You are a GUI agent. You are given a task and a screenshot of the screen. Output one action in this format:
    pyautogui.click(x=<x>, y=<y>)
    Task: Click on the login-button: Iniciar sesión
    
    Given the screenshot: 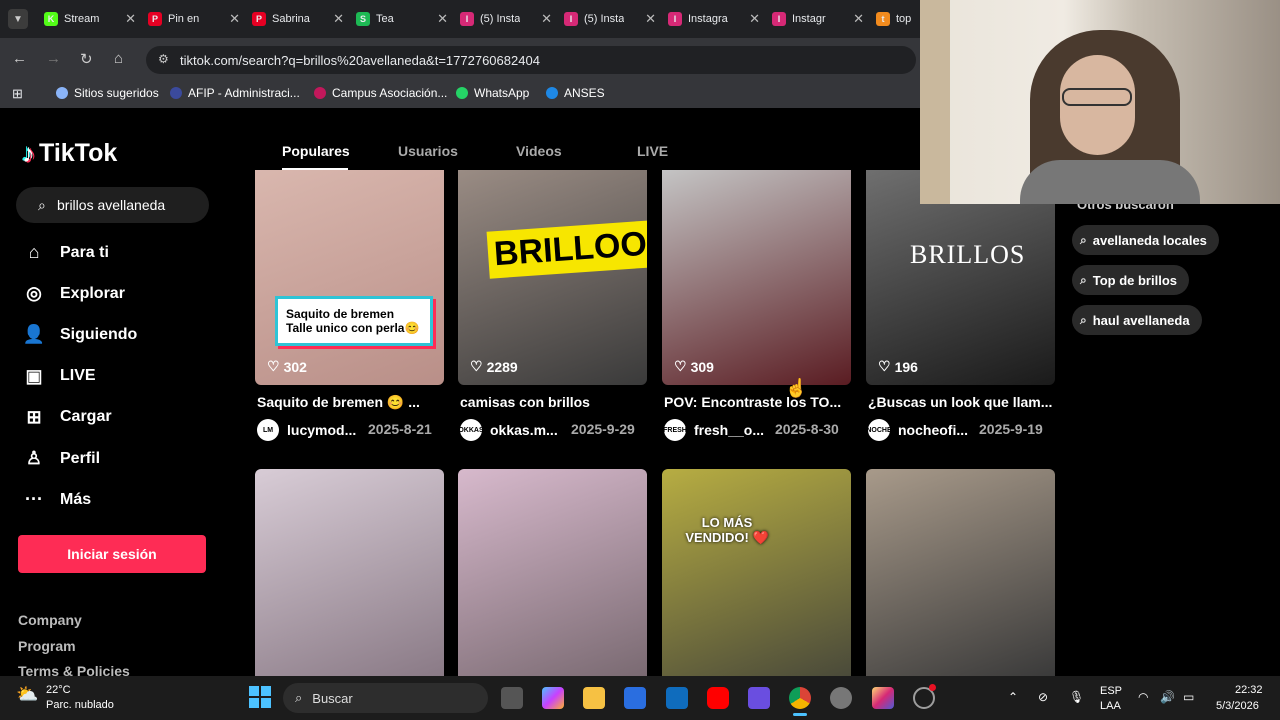 What is the action you would take?
    pyautogui.click(x=112, y=554)
    